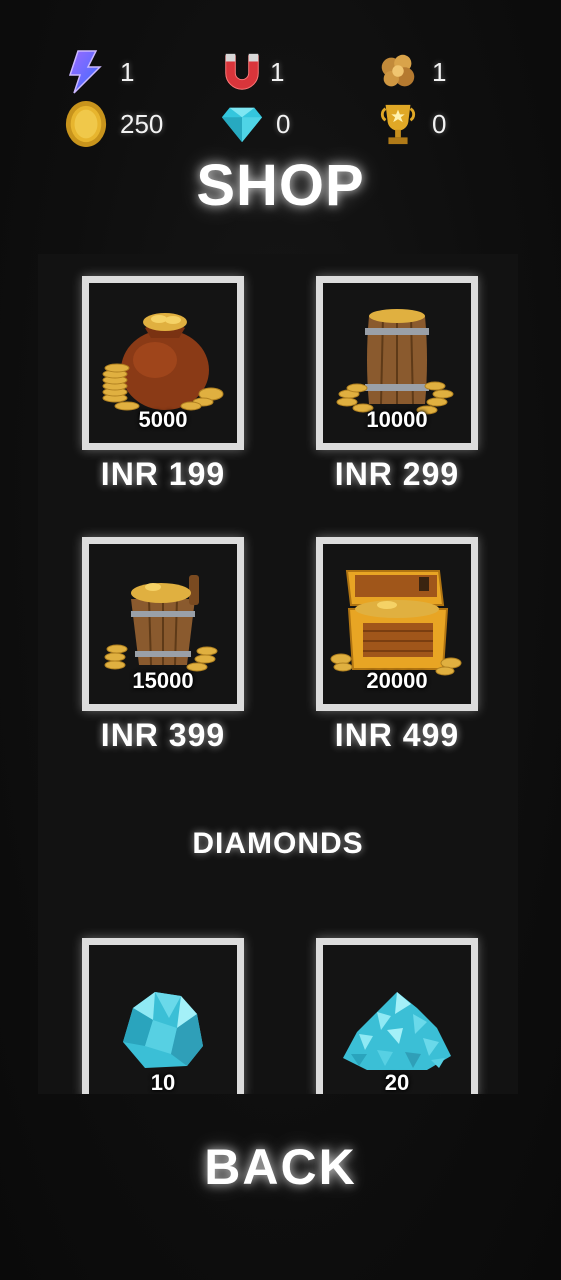  I want to click on diamond-pack-amount: 20, so click(397, 1082).